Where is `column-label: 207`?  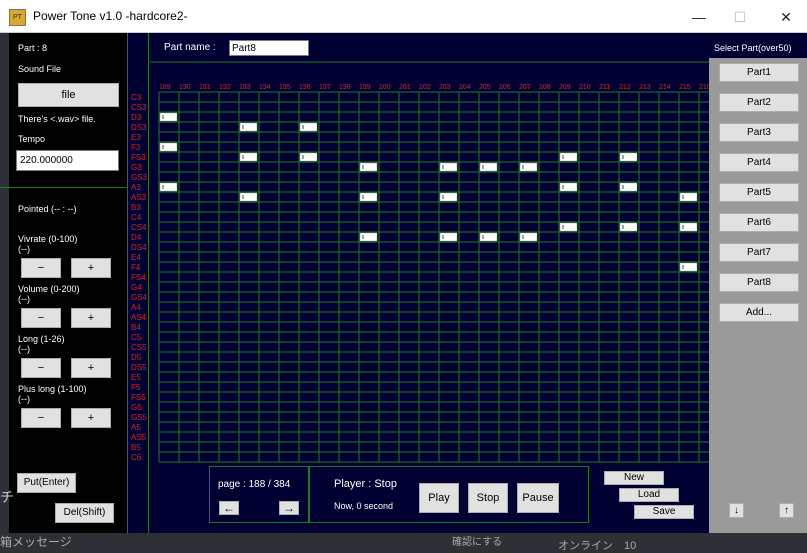 column-label: 207 is located at coordinates (525, 87).